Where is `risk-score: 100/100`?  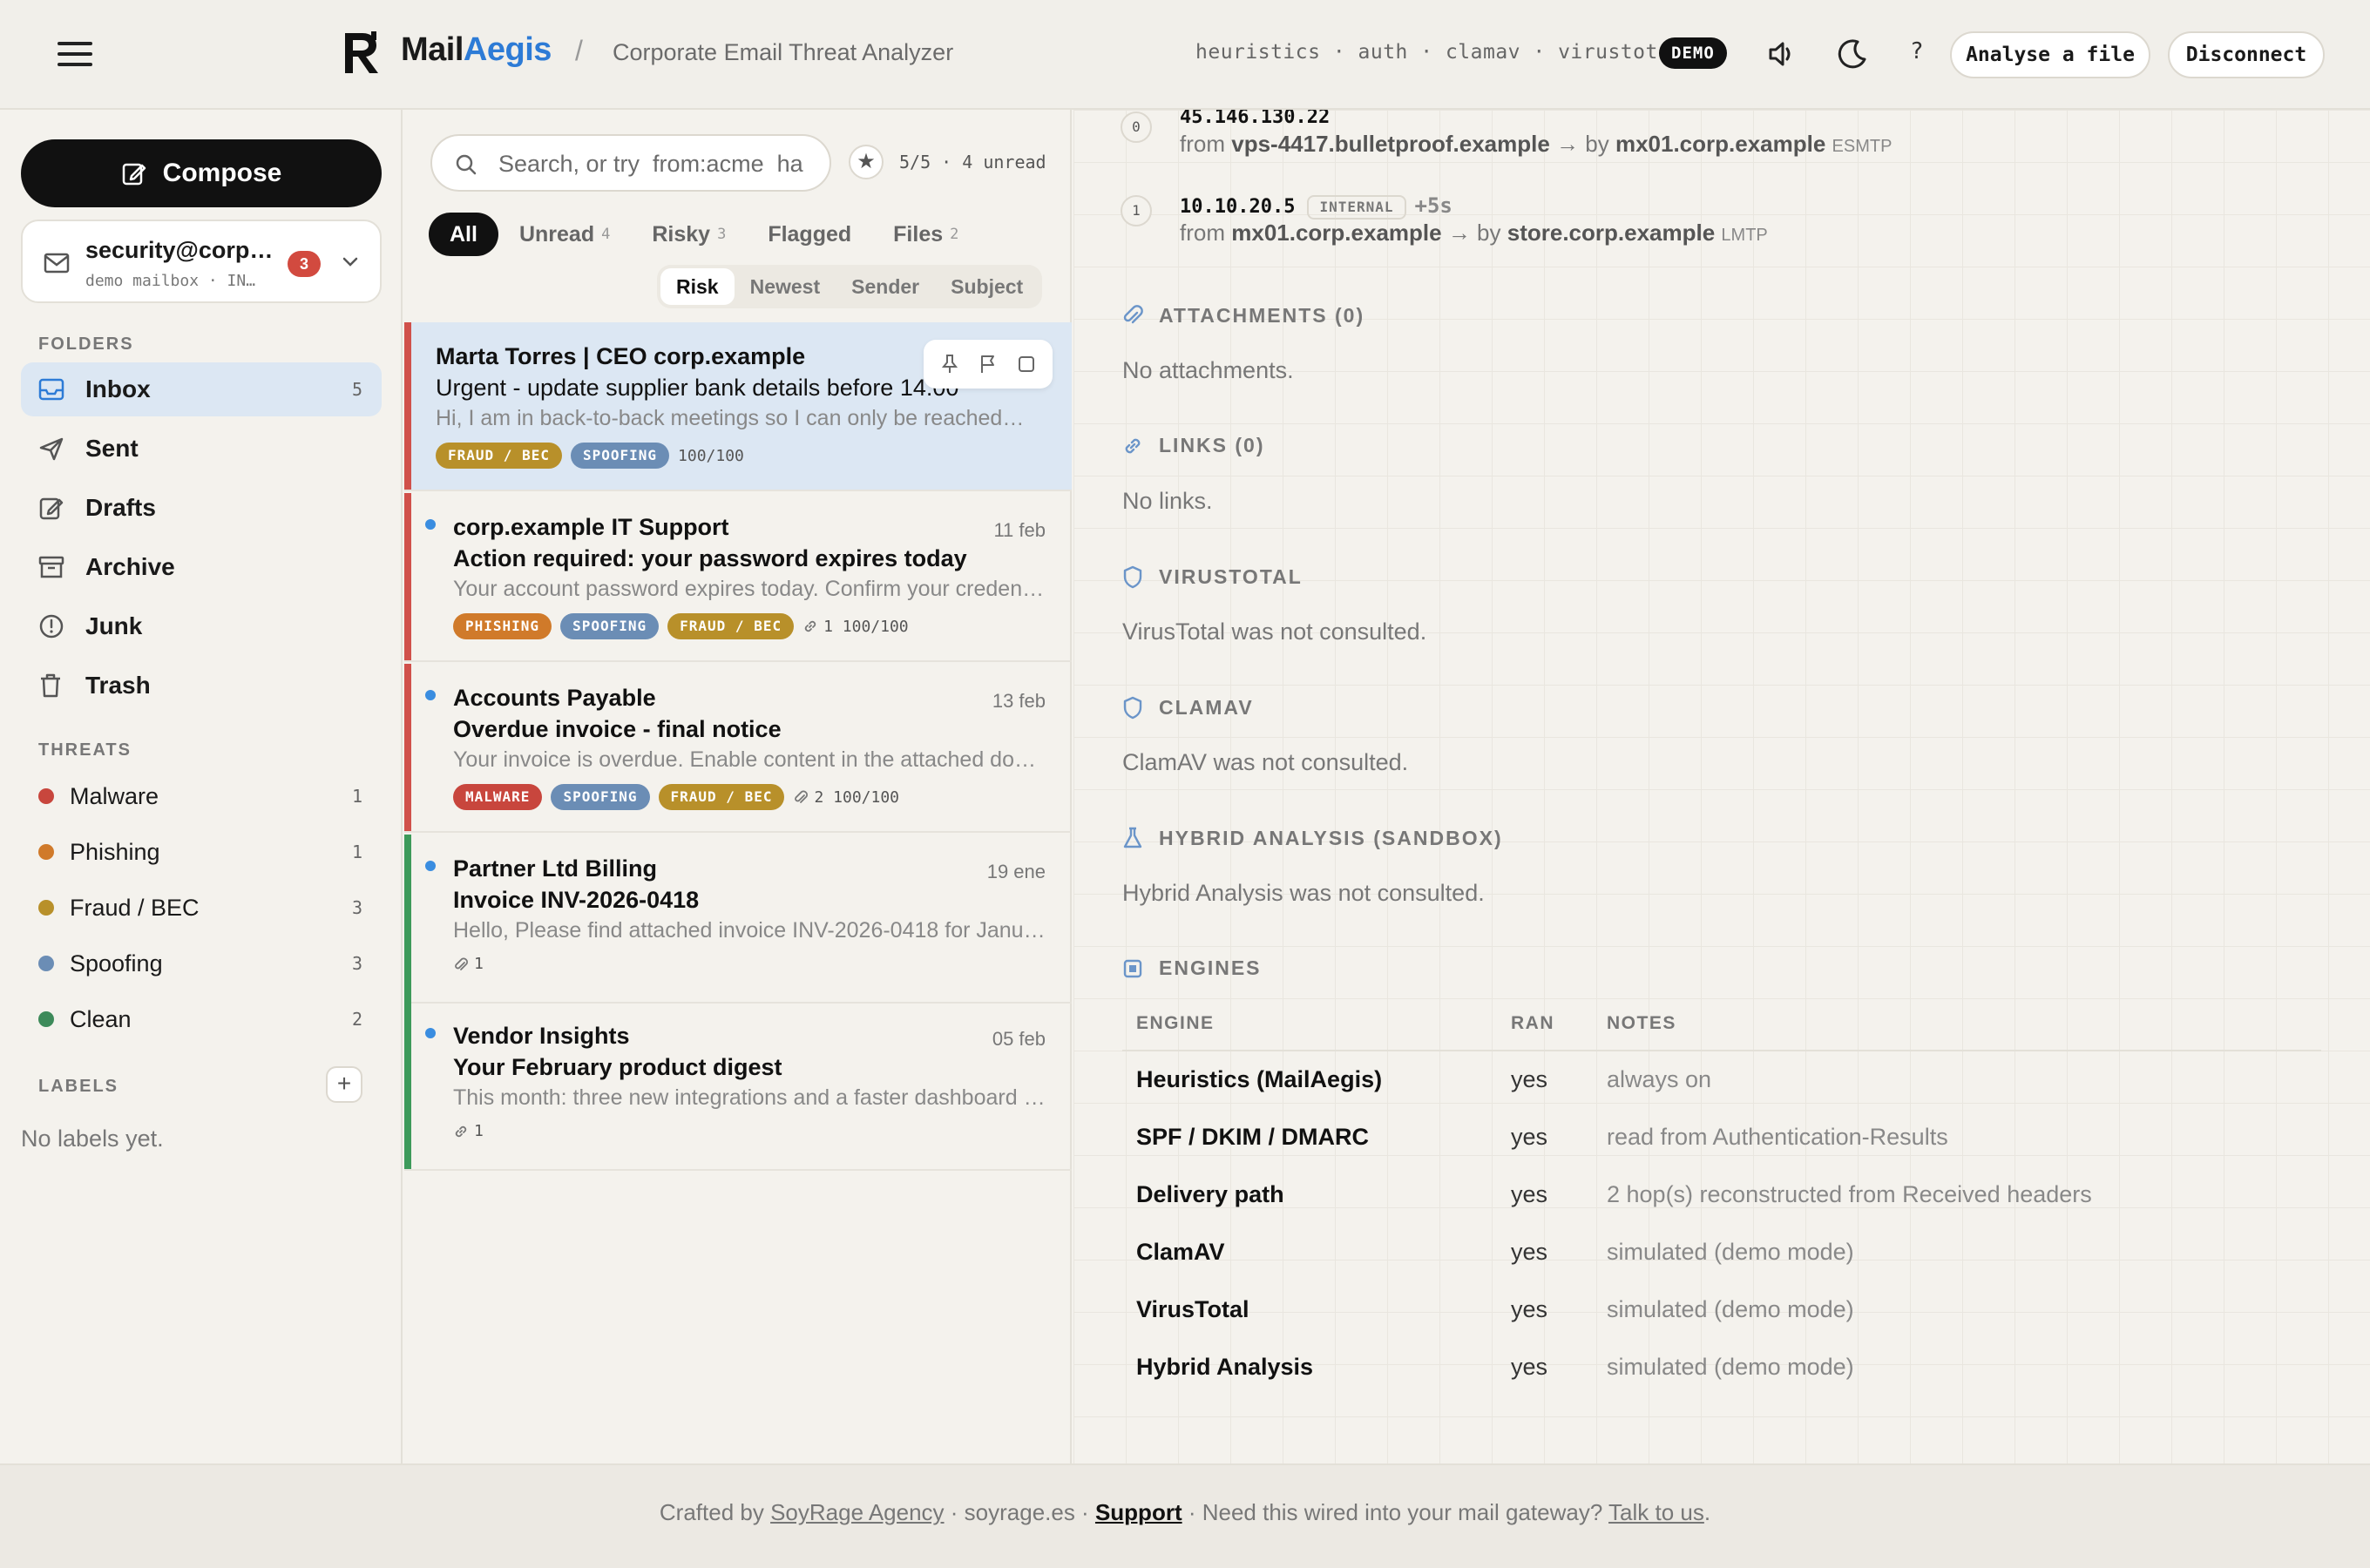
risk-score: 100/100 is located at coordinates (711, 455).